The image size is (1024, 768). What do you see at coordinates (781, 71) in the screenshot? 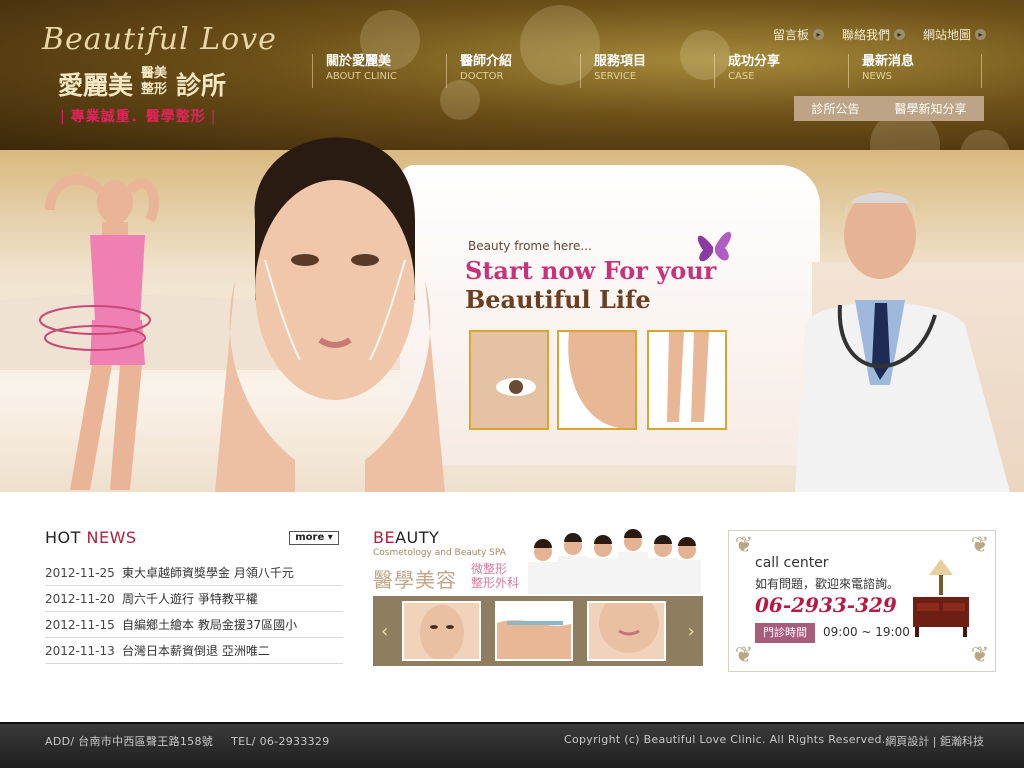
I see `nav-case: 成功分享 CASE` at bounding box center [781, 71].